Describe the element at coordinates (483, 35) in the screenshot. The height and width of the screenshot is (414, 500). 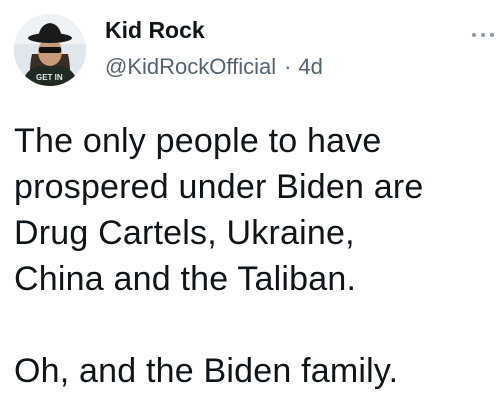
I see `more-options-icon` at that location.